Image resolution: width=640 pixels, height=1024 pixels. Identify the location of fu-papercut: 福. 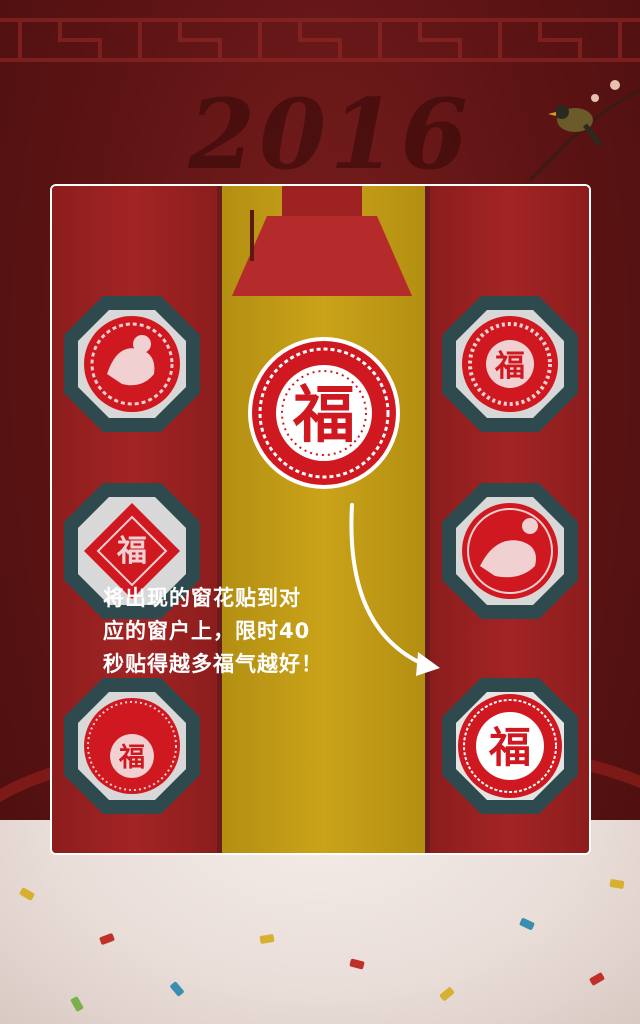
(510, 746).